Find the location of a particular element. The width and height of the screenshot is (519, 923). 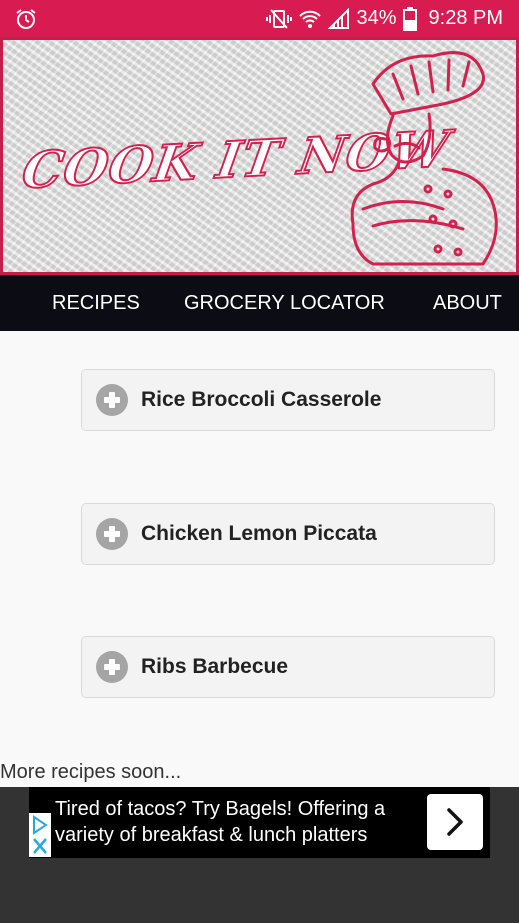

recipe-item-rice-broccoli-casserole: Rice Broccoli Casserole is located at coordinates (288, 400).